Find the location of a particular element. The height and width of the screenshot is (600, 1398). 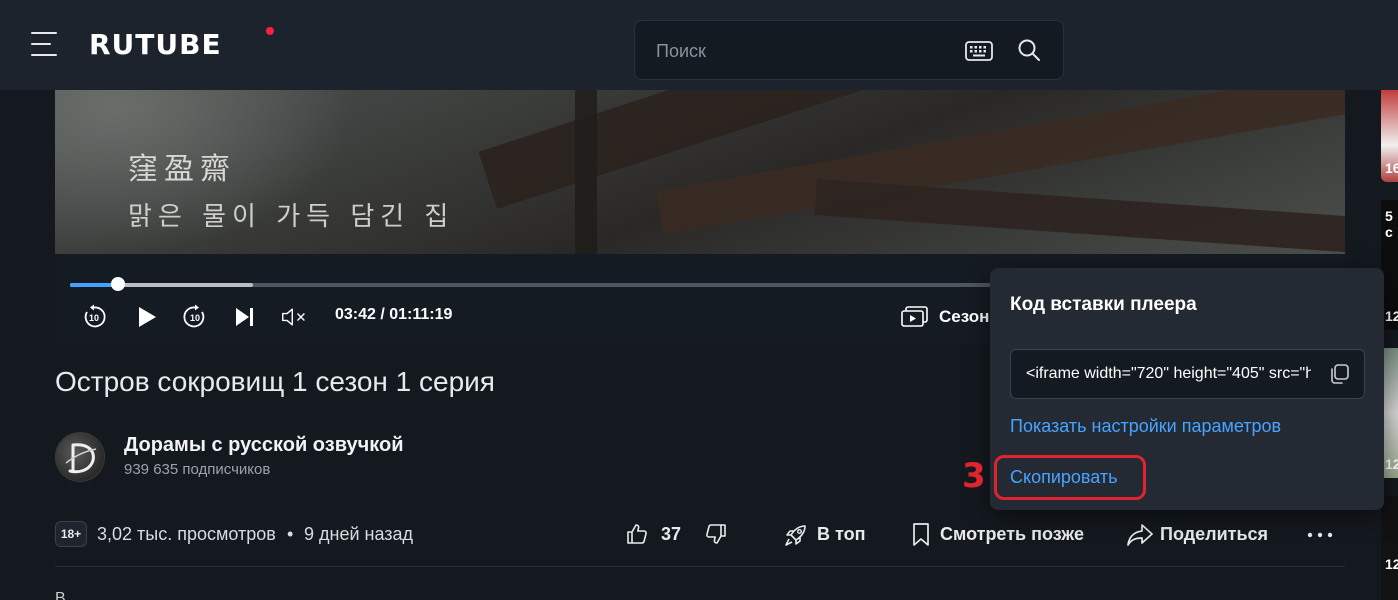

divider is located at coordinates (700, 566).